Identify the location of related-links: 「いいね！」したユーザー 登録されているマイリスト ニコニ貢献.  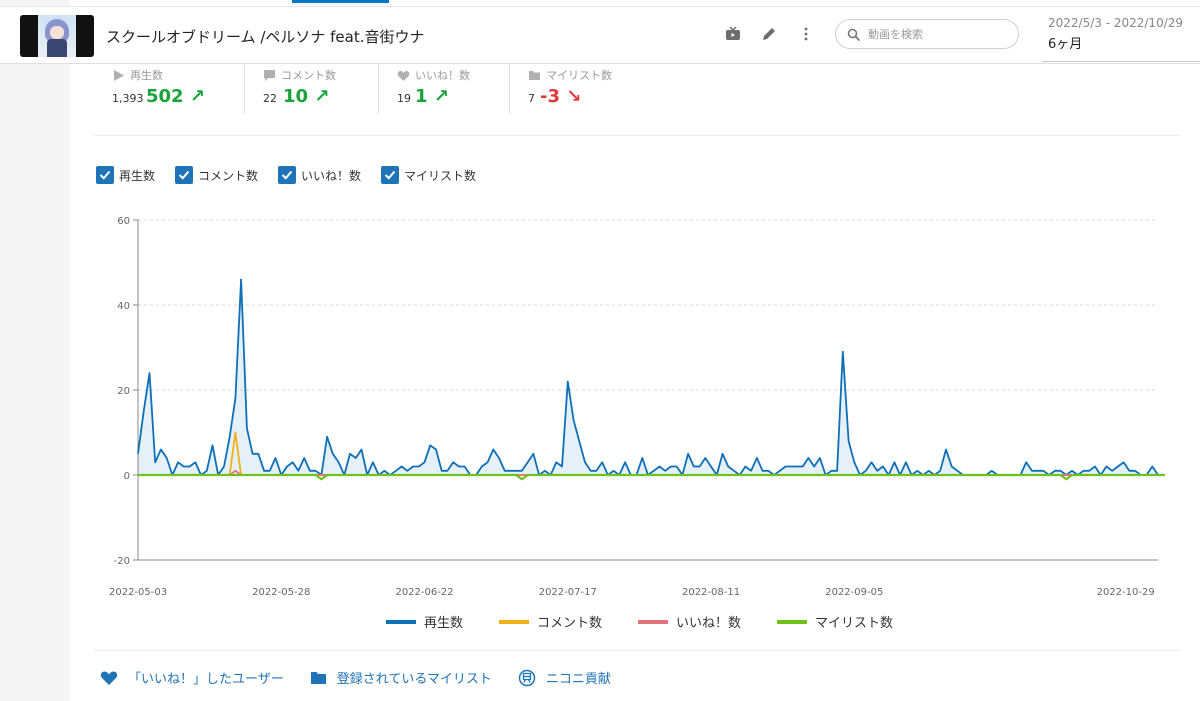
(368, 677).